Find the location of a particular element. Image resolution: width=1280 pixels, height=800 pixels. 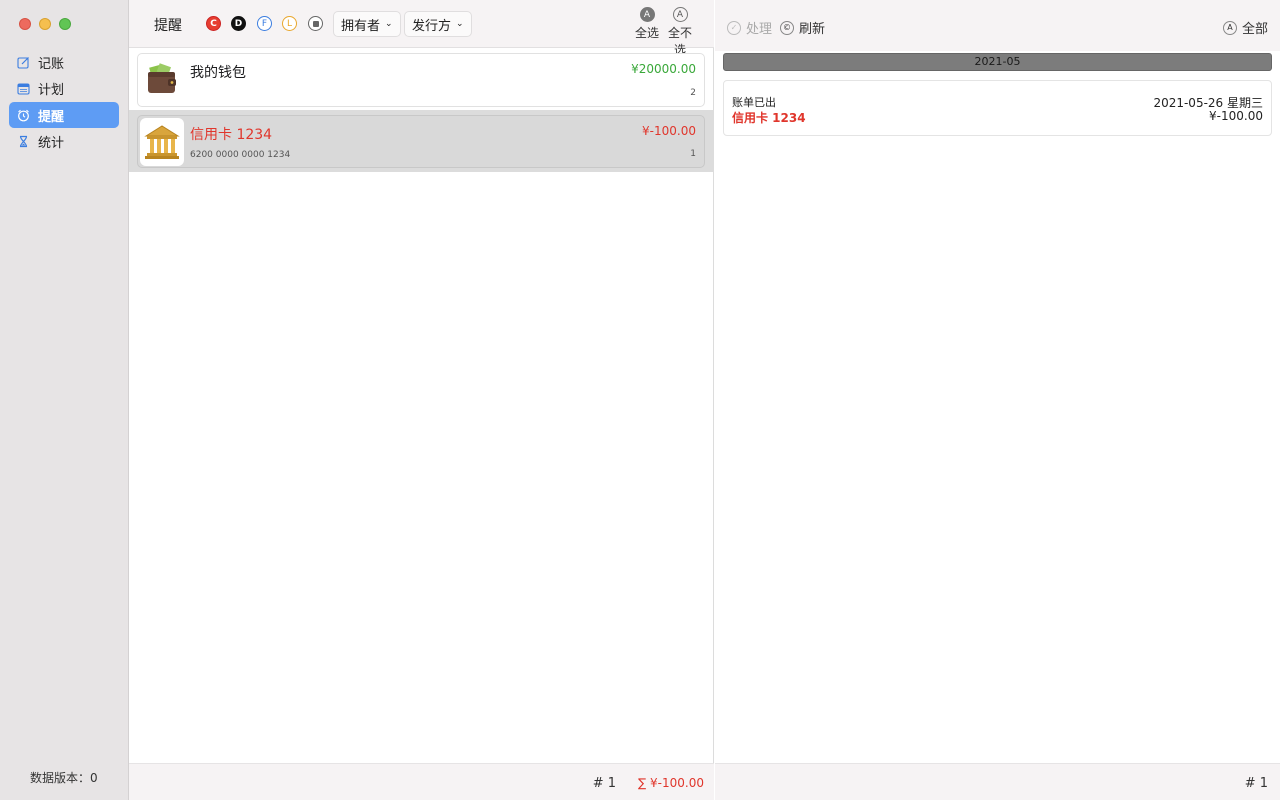

hourglass-icon is located at coordinates (23, 141).